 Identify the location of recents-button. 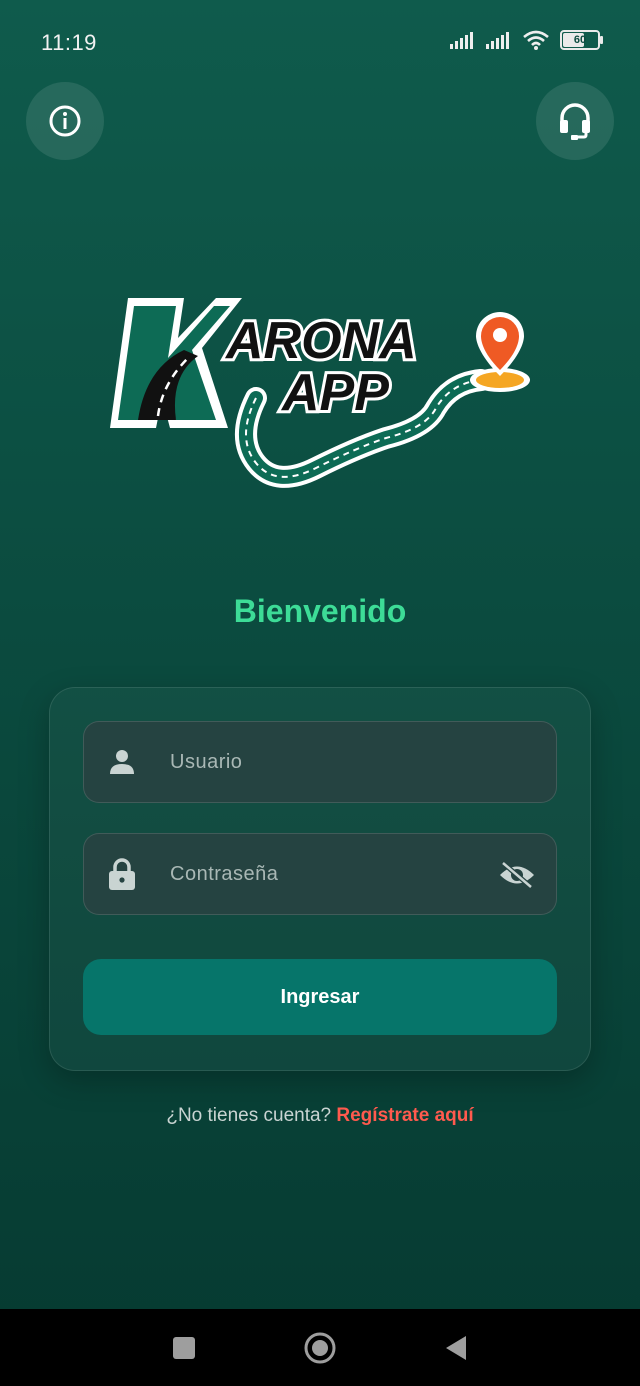
(184, 1348).